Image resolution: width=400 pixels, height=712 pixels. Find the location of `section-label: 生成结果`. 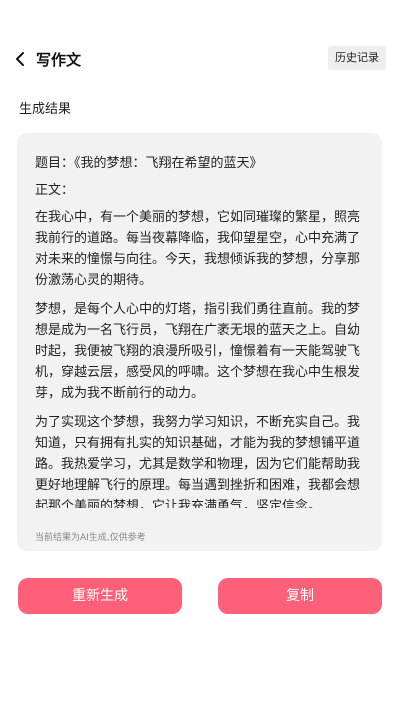

section-label: 生成结果 is located at coordinates (45, 109).